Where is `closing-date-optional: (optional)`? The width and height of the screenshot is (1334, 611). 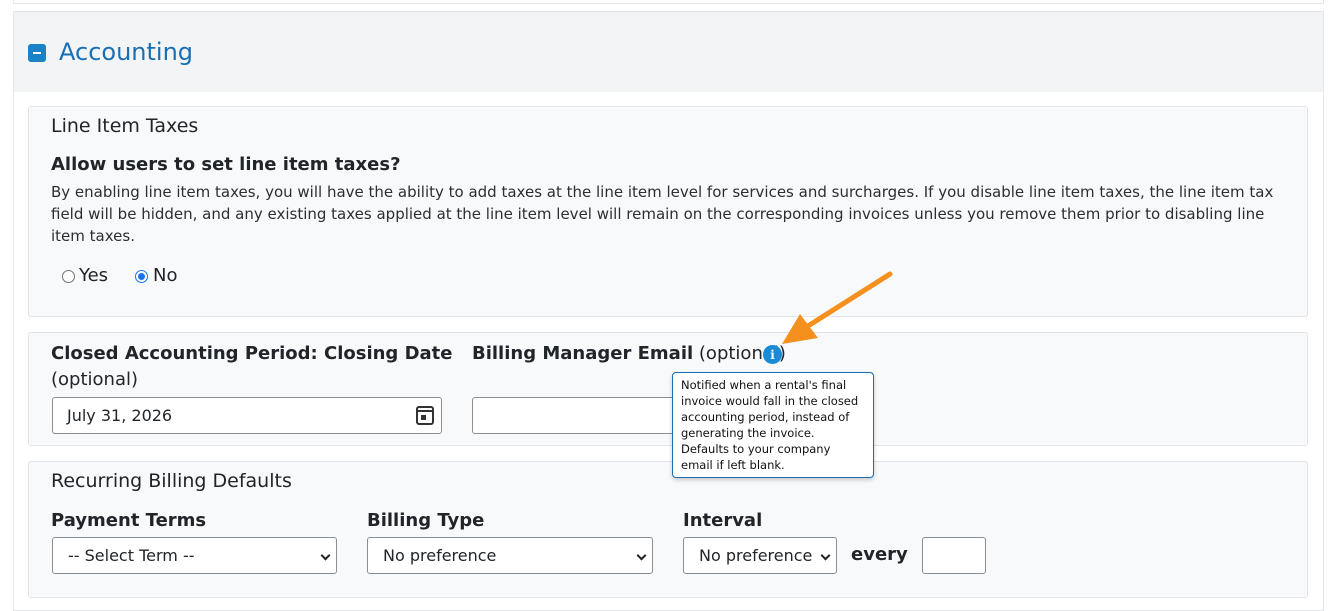
closing-date-optional: (optional) is located at coordinates (94, 379).